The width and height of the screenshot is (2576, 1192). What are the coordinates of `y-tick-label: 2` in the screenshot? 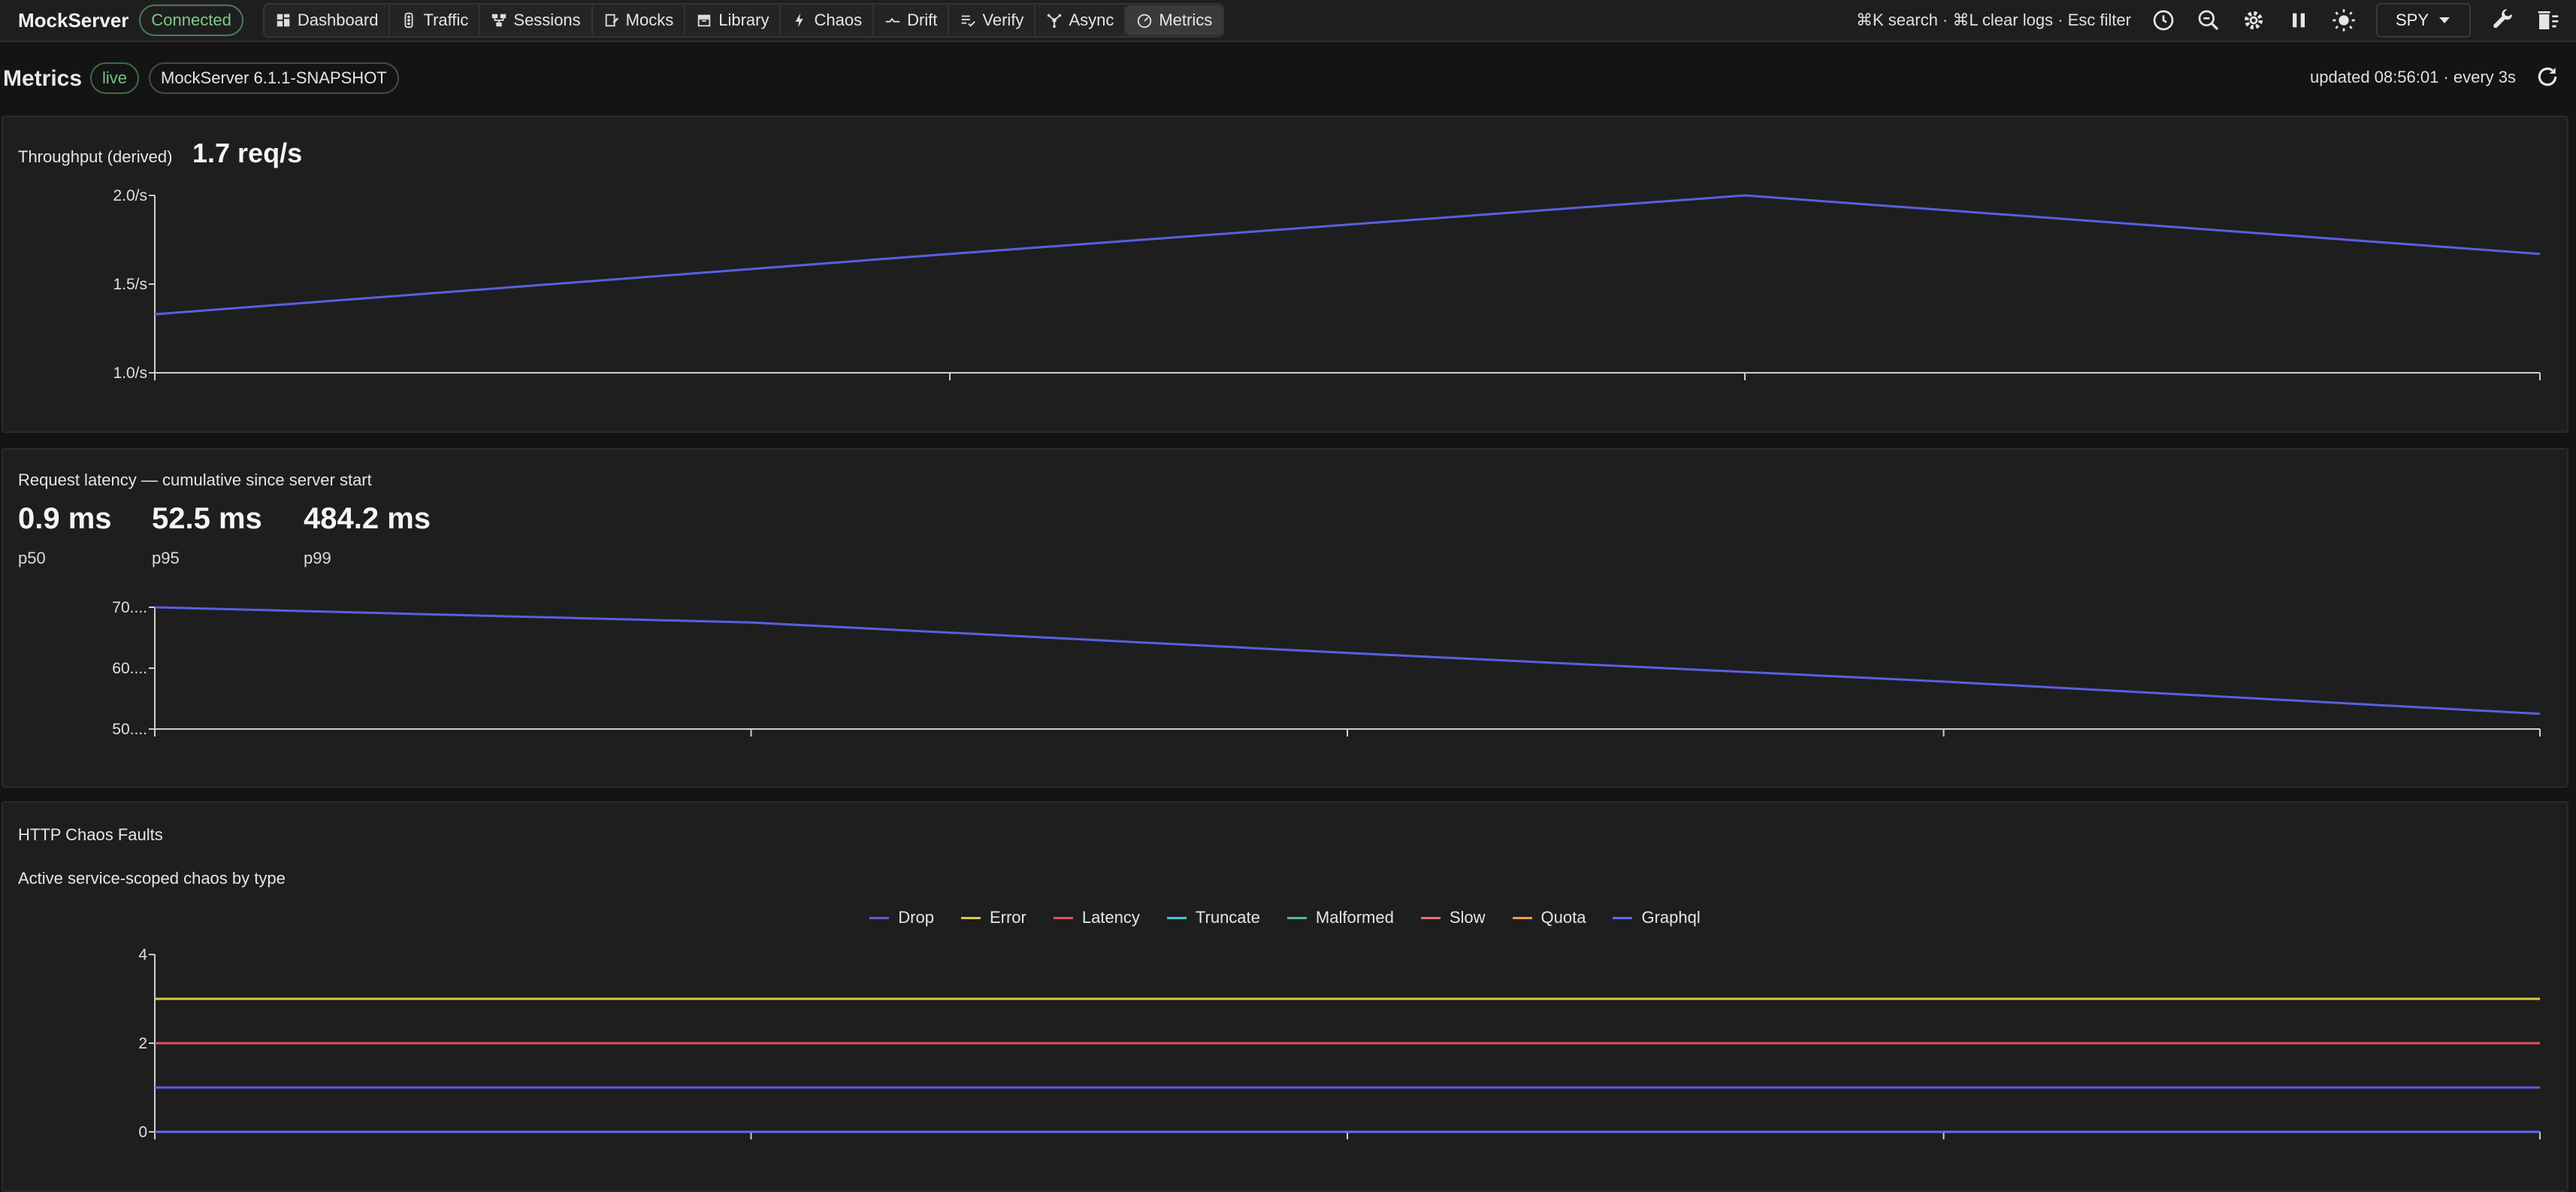 It's located at (143, 1043).